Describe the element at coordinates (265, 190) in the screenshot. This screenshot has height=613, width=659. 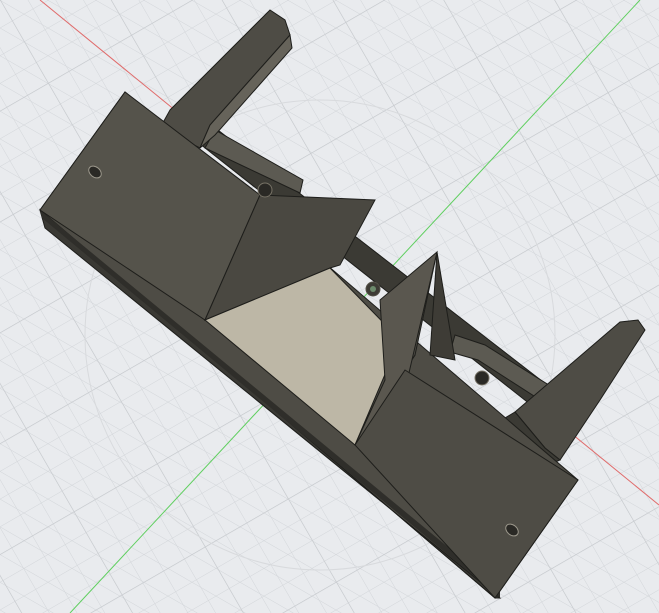
I see `rail-hole-left` at that location.